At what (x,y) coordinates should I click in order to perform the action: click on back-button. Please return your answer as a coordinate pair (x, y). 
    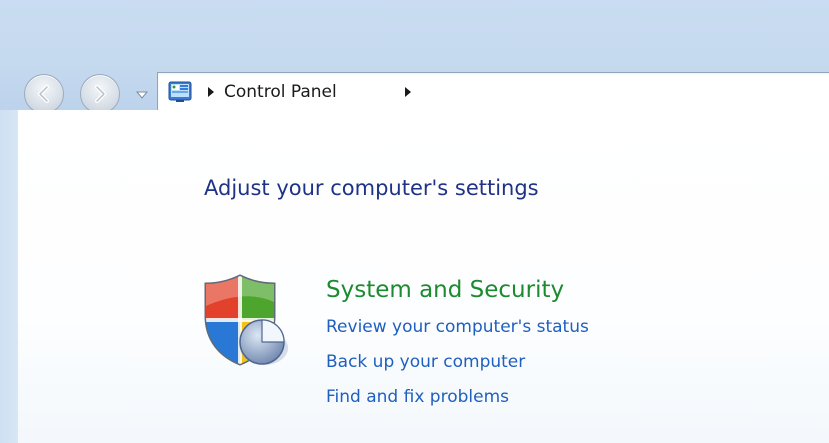
    Looking at the image, I should click on (44, 94).